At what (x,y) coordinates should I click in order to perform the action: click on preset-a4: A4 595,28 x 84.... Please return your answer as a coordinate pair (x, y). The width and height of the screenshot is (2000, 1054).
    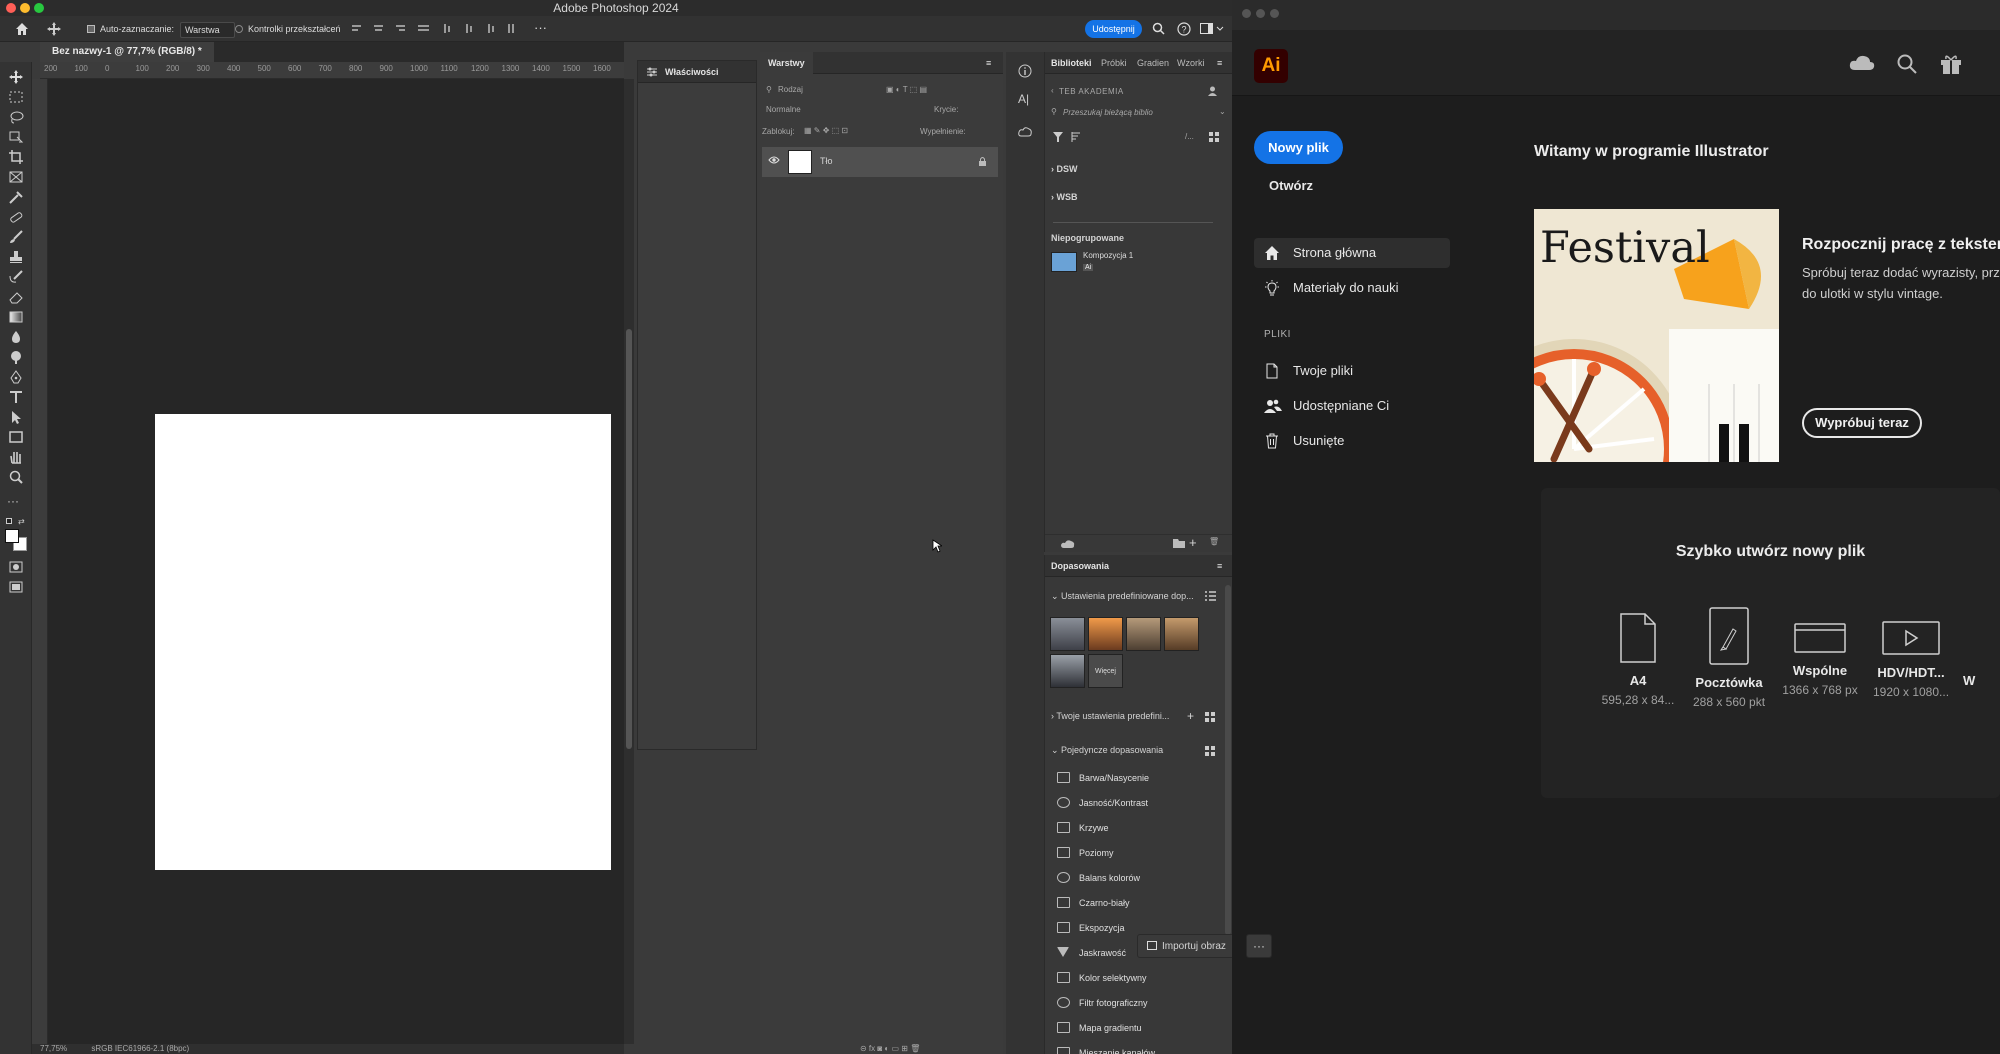
    Looking at the image, I should click on (1638, 660).